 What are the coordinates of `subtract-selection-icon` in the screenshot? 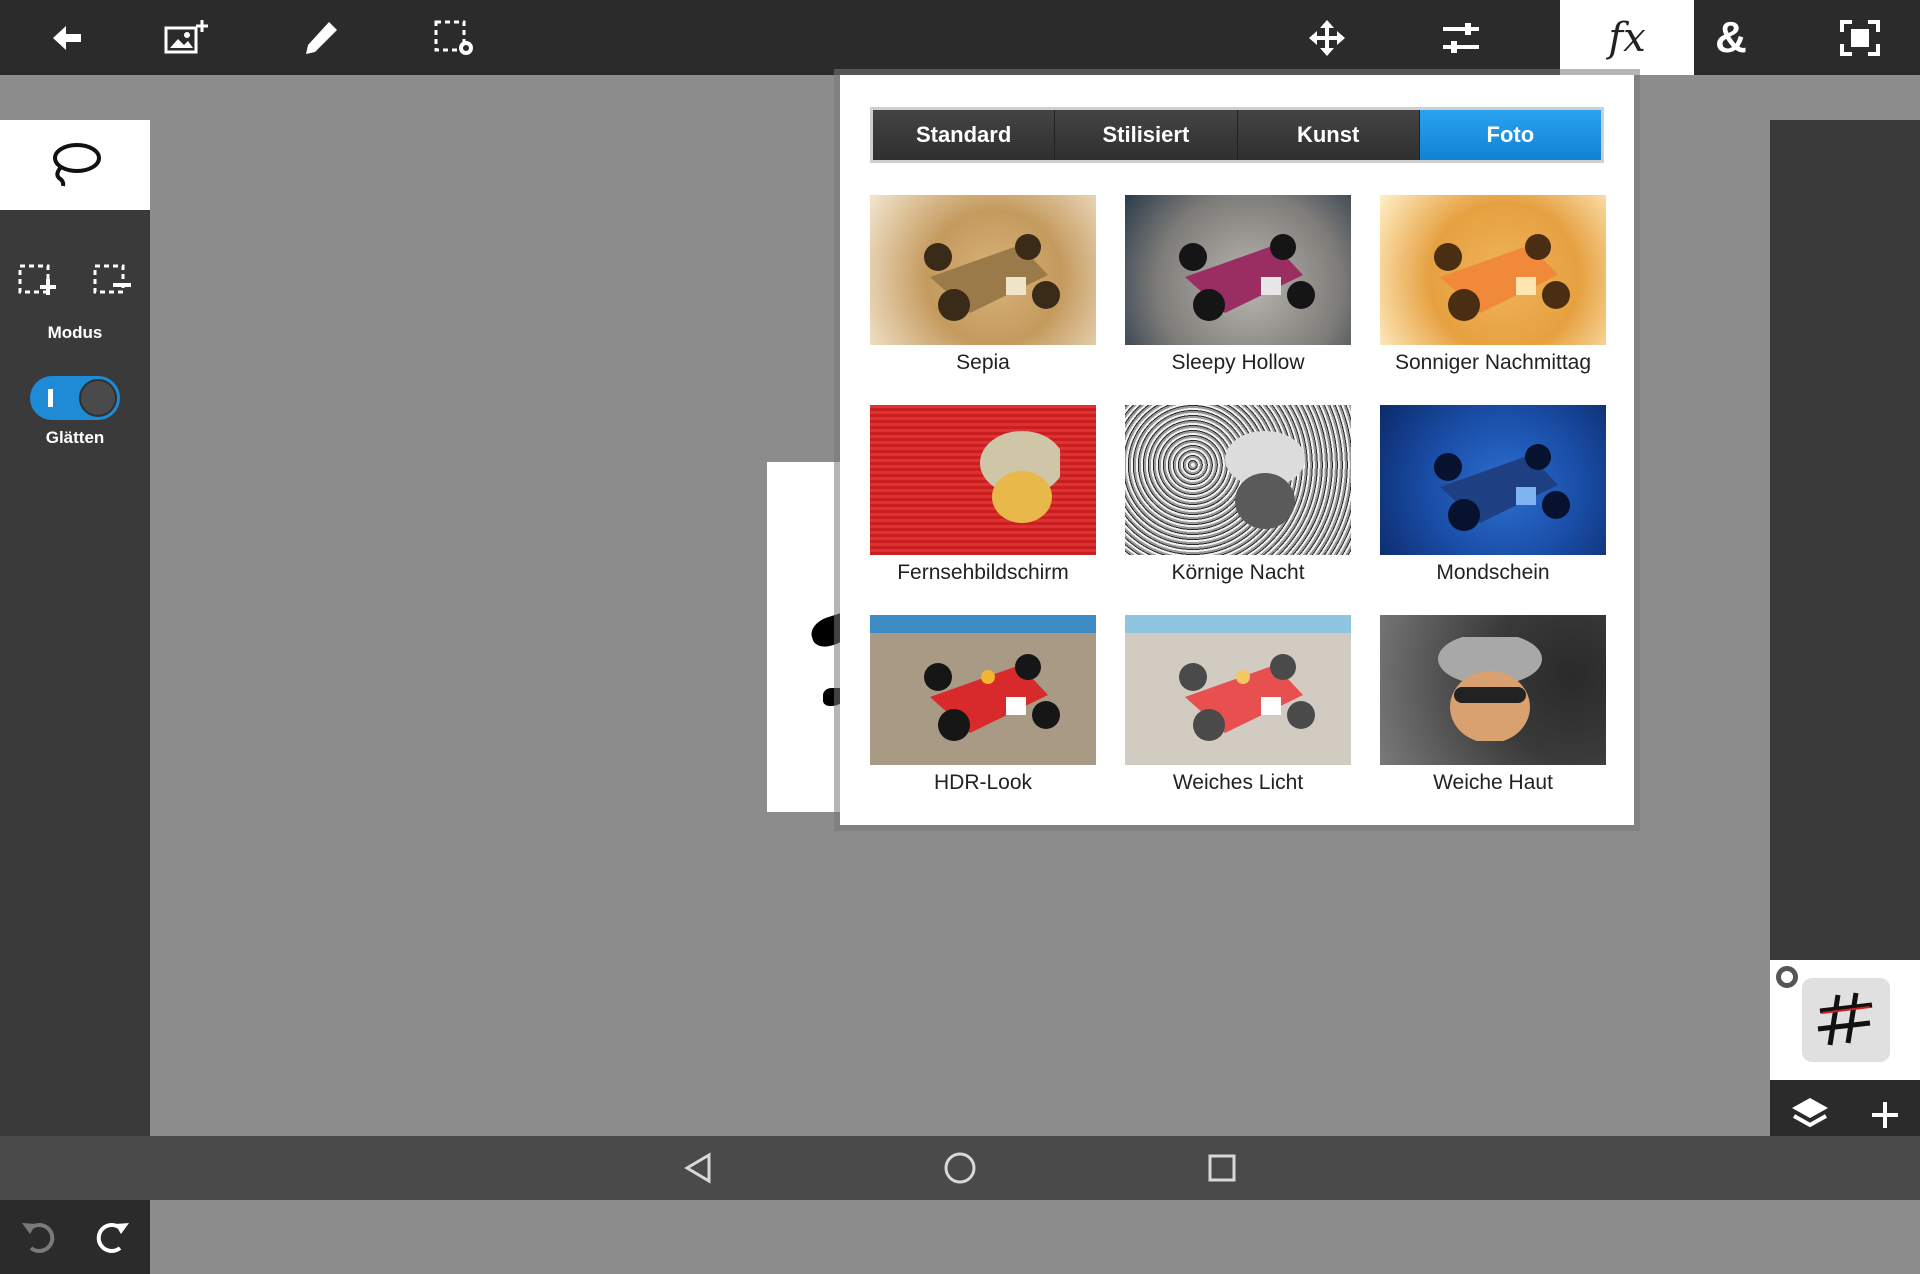 It's located at (112, 279).